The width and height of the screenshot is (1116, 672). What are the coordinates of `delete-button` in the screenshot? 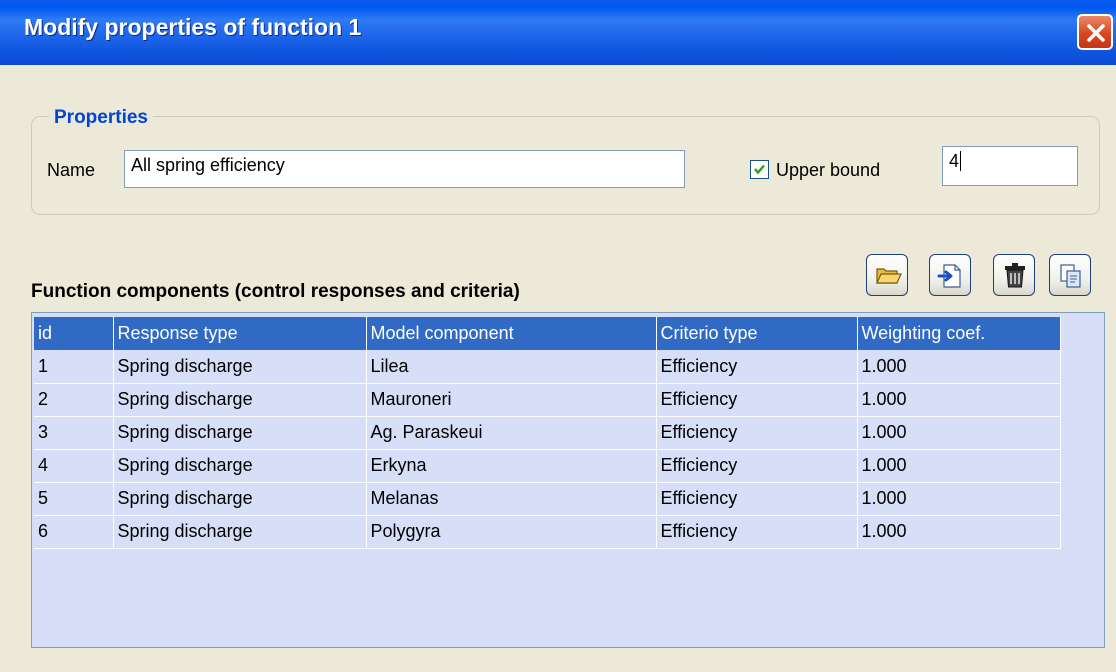 It's located at (1014, 275).